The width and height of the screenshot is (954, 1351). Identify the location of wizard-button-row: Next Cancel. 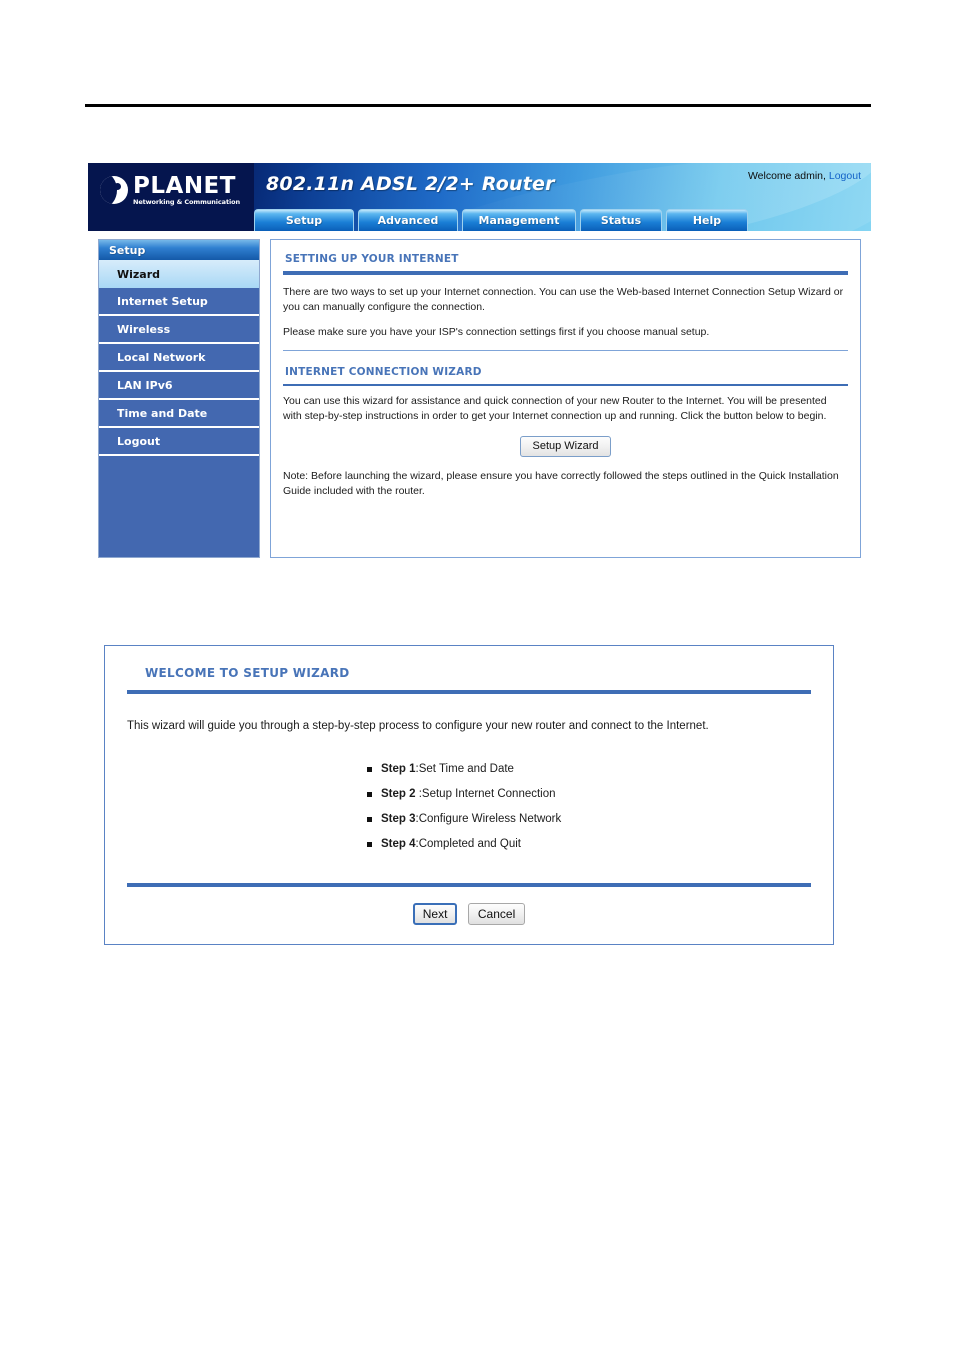
(469, 914).